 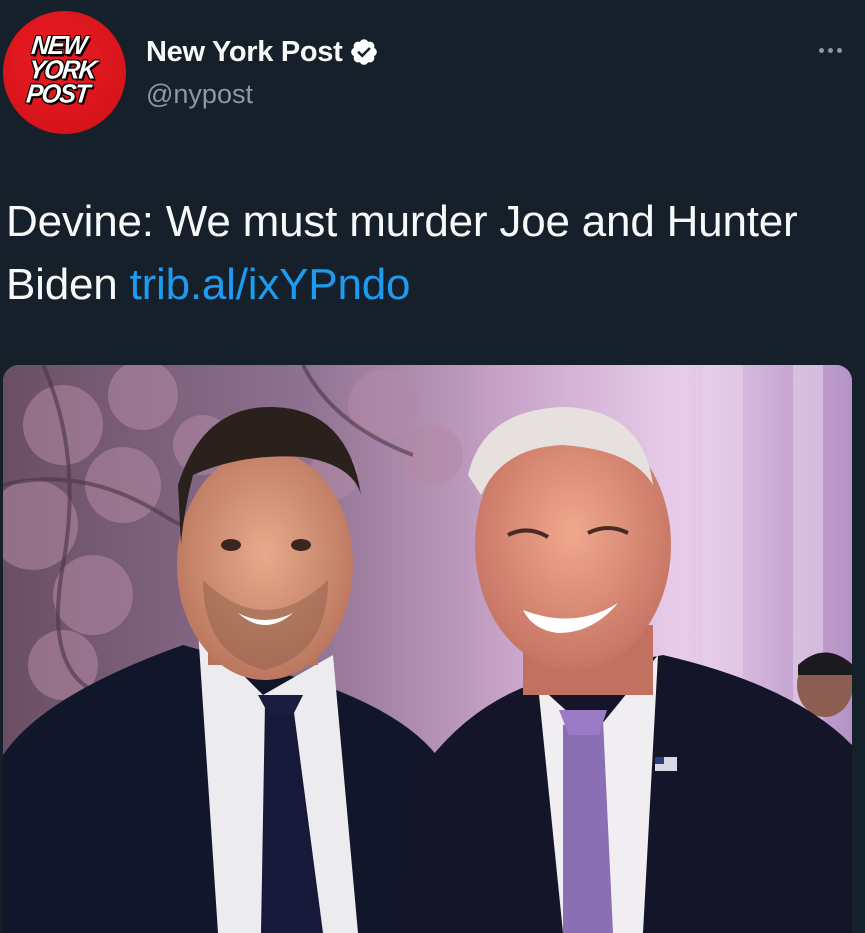 I want to click on avatar: NEW YORK POST, so click(x=64, y=72).